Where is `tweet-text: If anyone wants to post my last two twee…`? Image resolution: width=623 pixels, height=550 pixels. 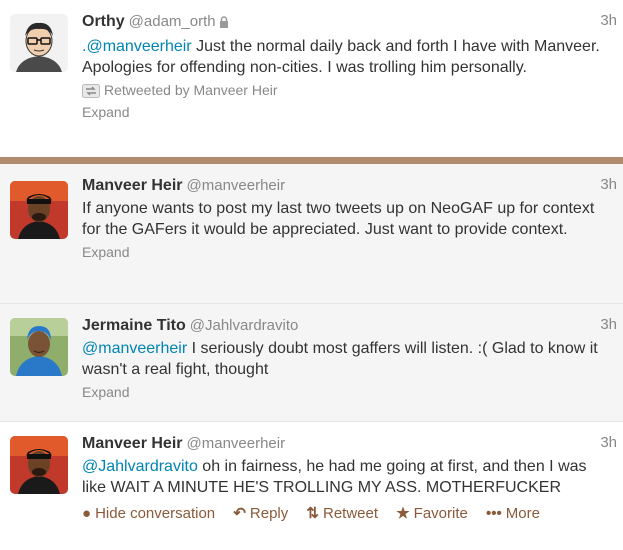 tweet-text: If anyone wants to post my last two twee… is located at coordinates (342, 219).